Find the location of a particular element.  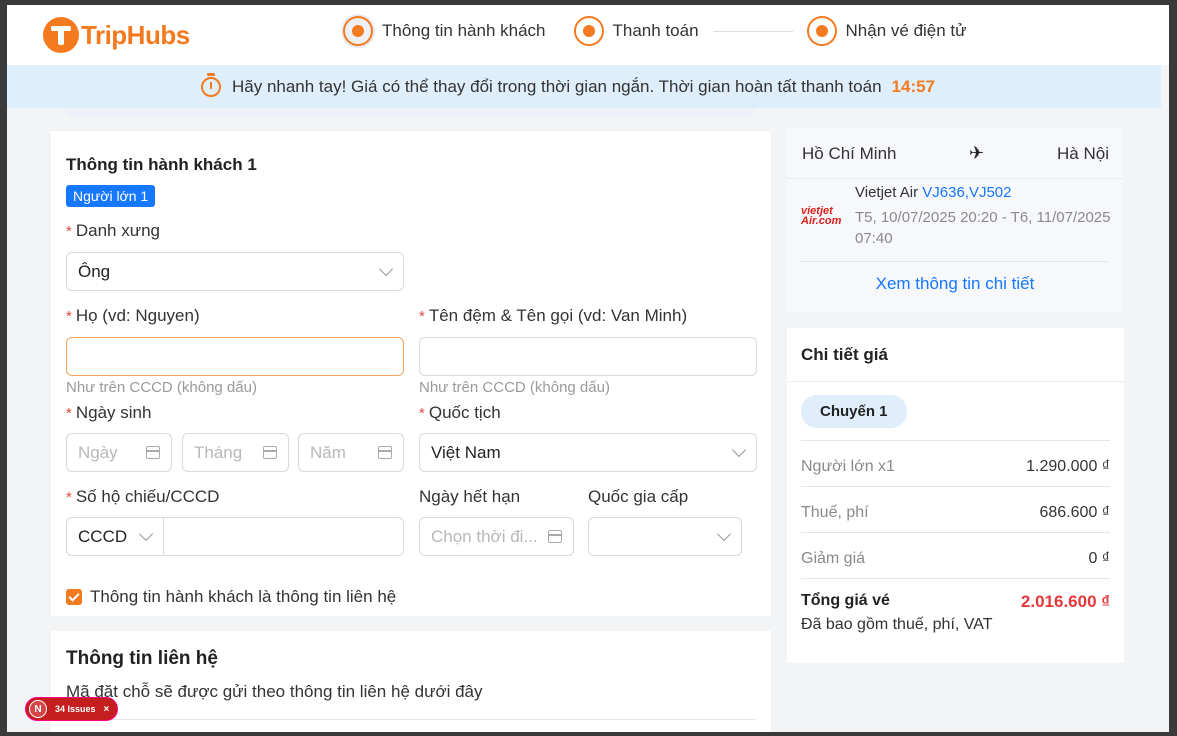

nationality-label: * Quốc tịch is located at coordinates (460, 413).